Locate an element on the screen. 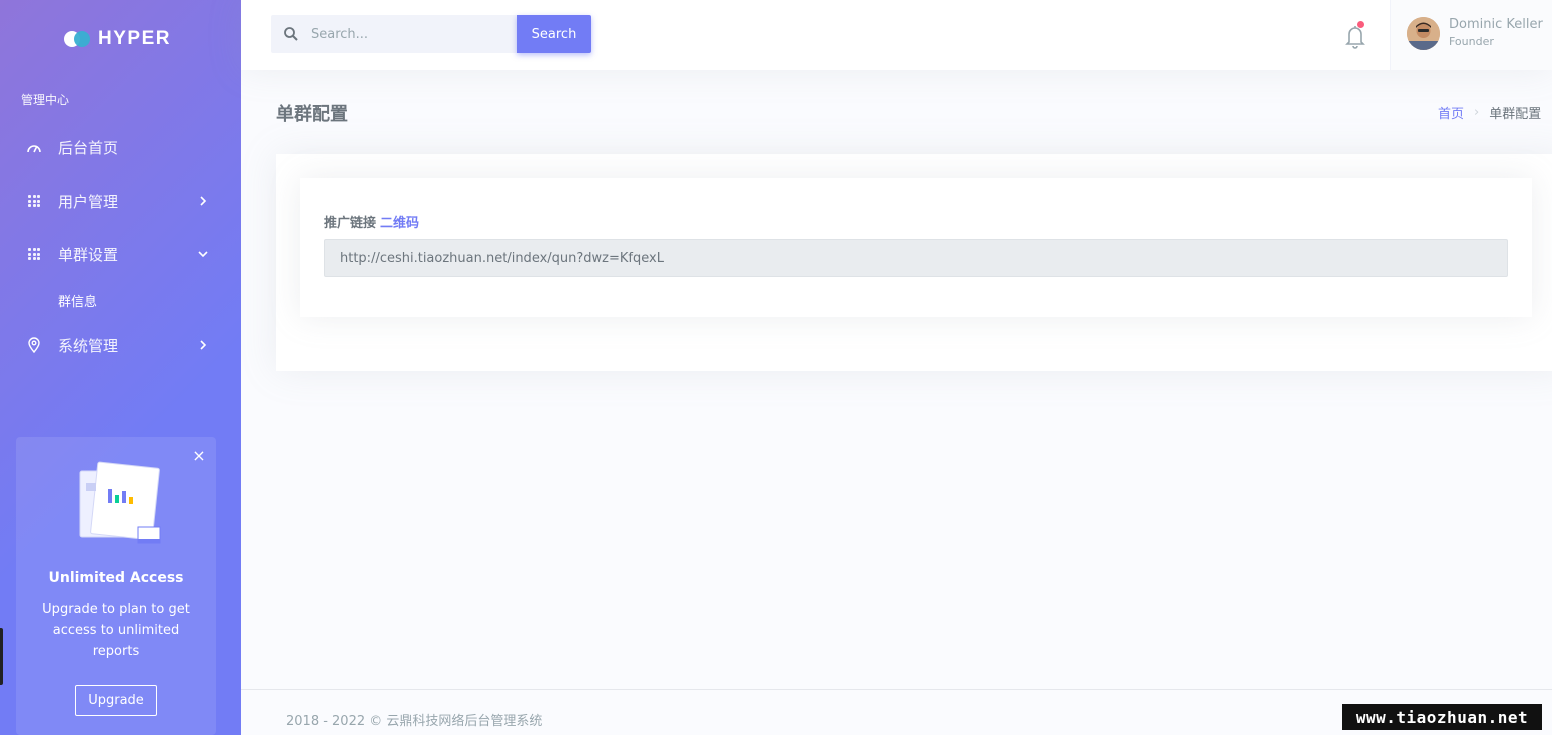 This screenshot has height=735, width=1552. page-title: 单群配置 is located at coordinates (312, 114).